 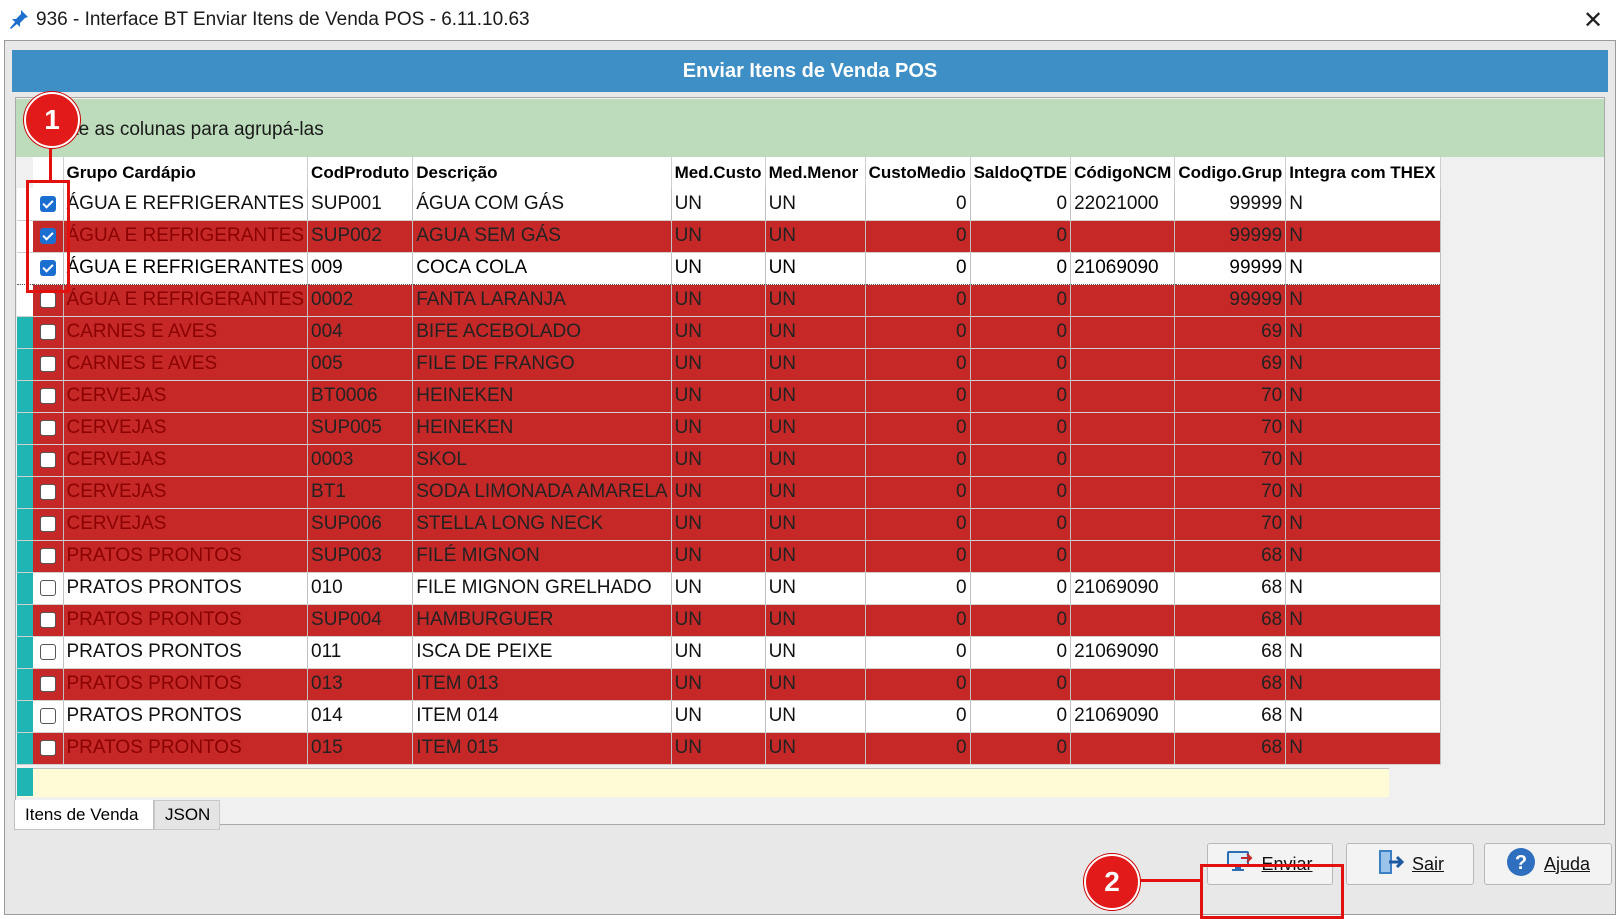 I want to click on ajuda-button: ? Ajuda, so click(x=1548, y=864).